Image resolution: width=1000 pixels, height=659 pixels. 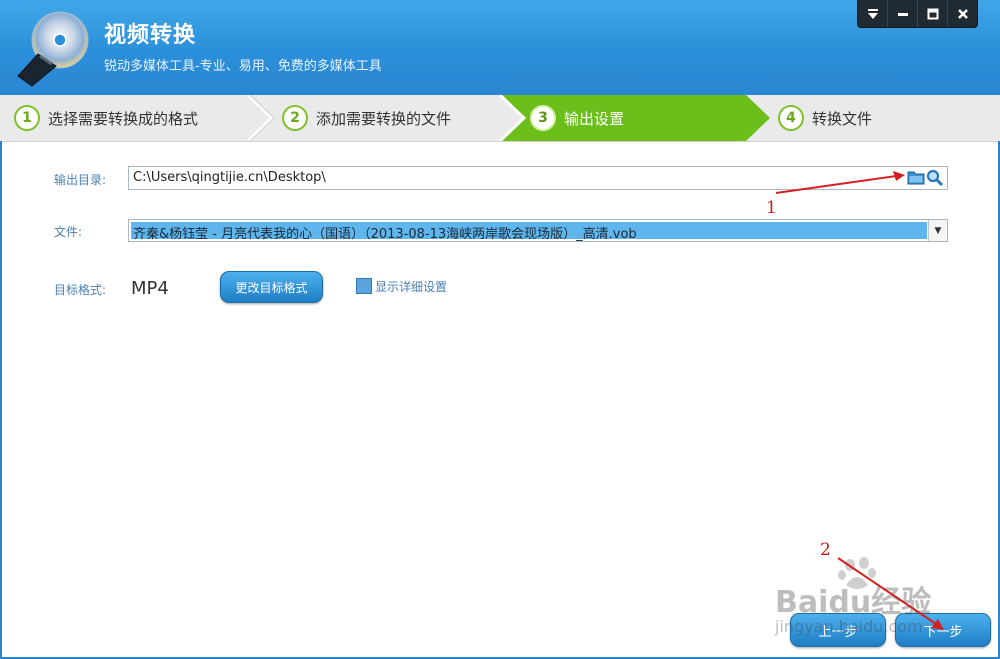 I want to click on window-frame-left, so click(x=1, y=400).